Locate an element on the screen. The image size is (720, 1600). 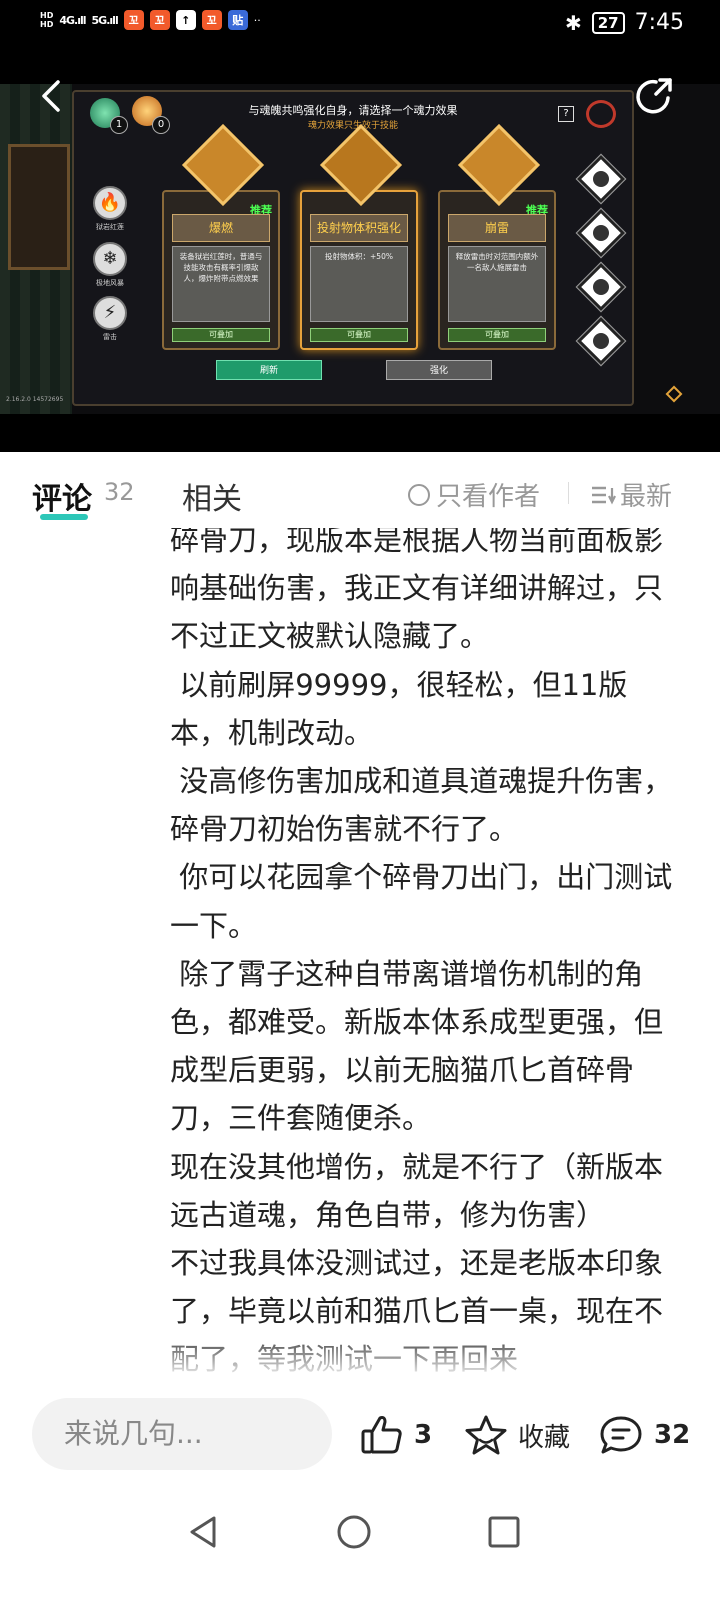
card-title: 爆燃 is located at coordinates (221, 228).